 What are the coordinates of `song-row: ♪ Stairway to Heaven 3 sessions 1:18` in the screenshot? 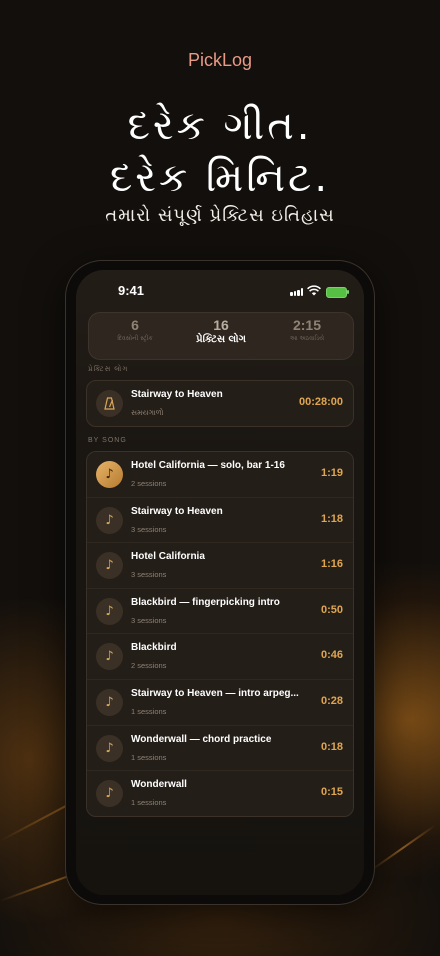 It's located at (220, 519).